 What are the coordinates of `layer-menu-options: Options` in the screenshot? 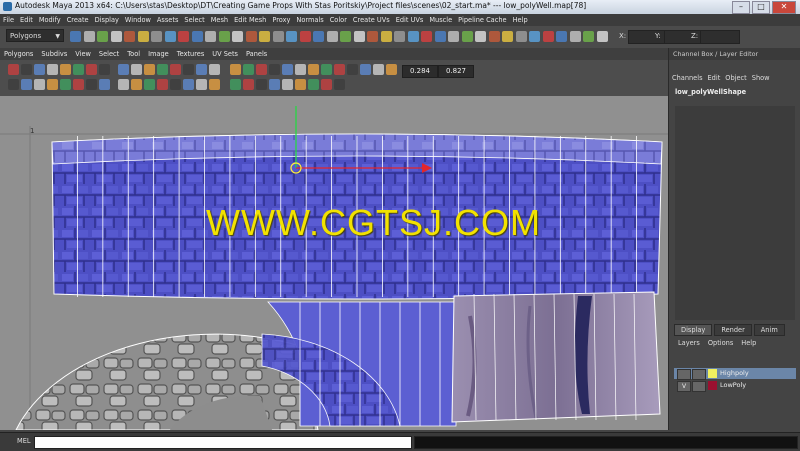 It's located at (720, 343).